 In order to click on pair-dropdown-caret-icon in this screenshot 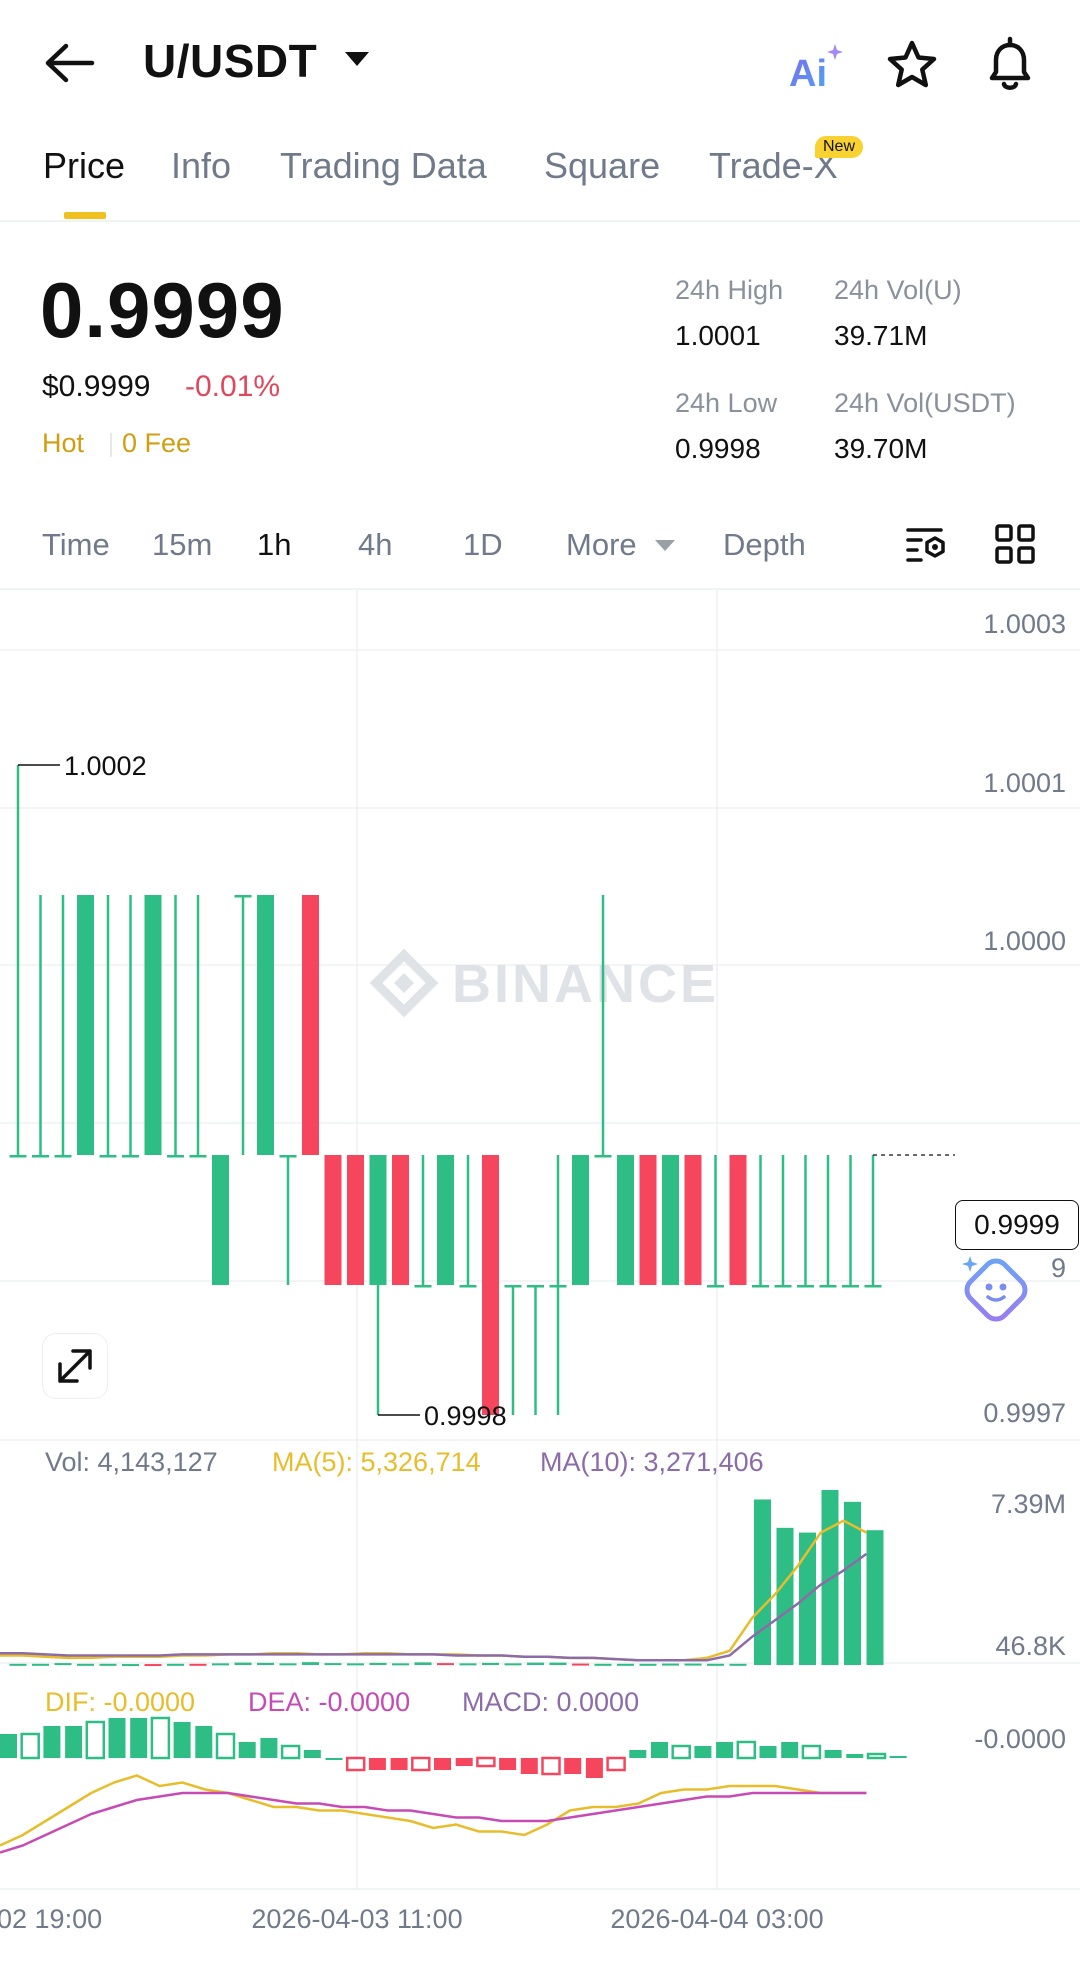, I will do `click(357, 59)`.